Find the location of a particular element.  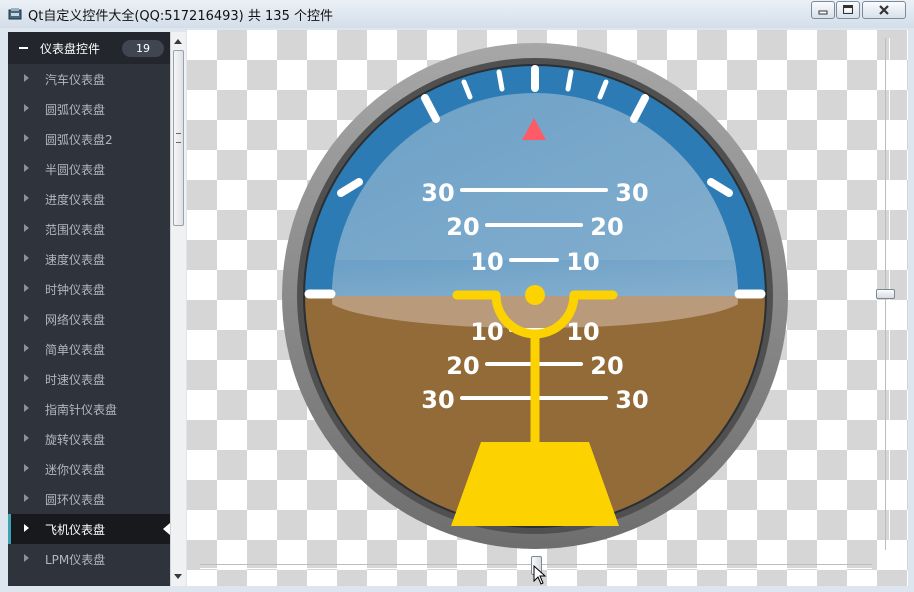

sidebar-item: 迷你仪表盘 is located at coordinates (89, 469).